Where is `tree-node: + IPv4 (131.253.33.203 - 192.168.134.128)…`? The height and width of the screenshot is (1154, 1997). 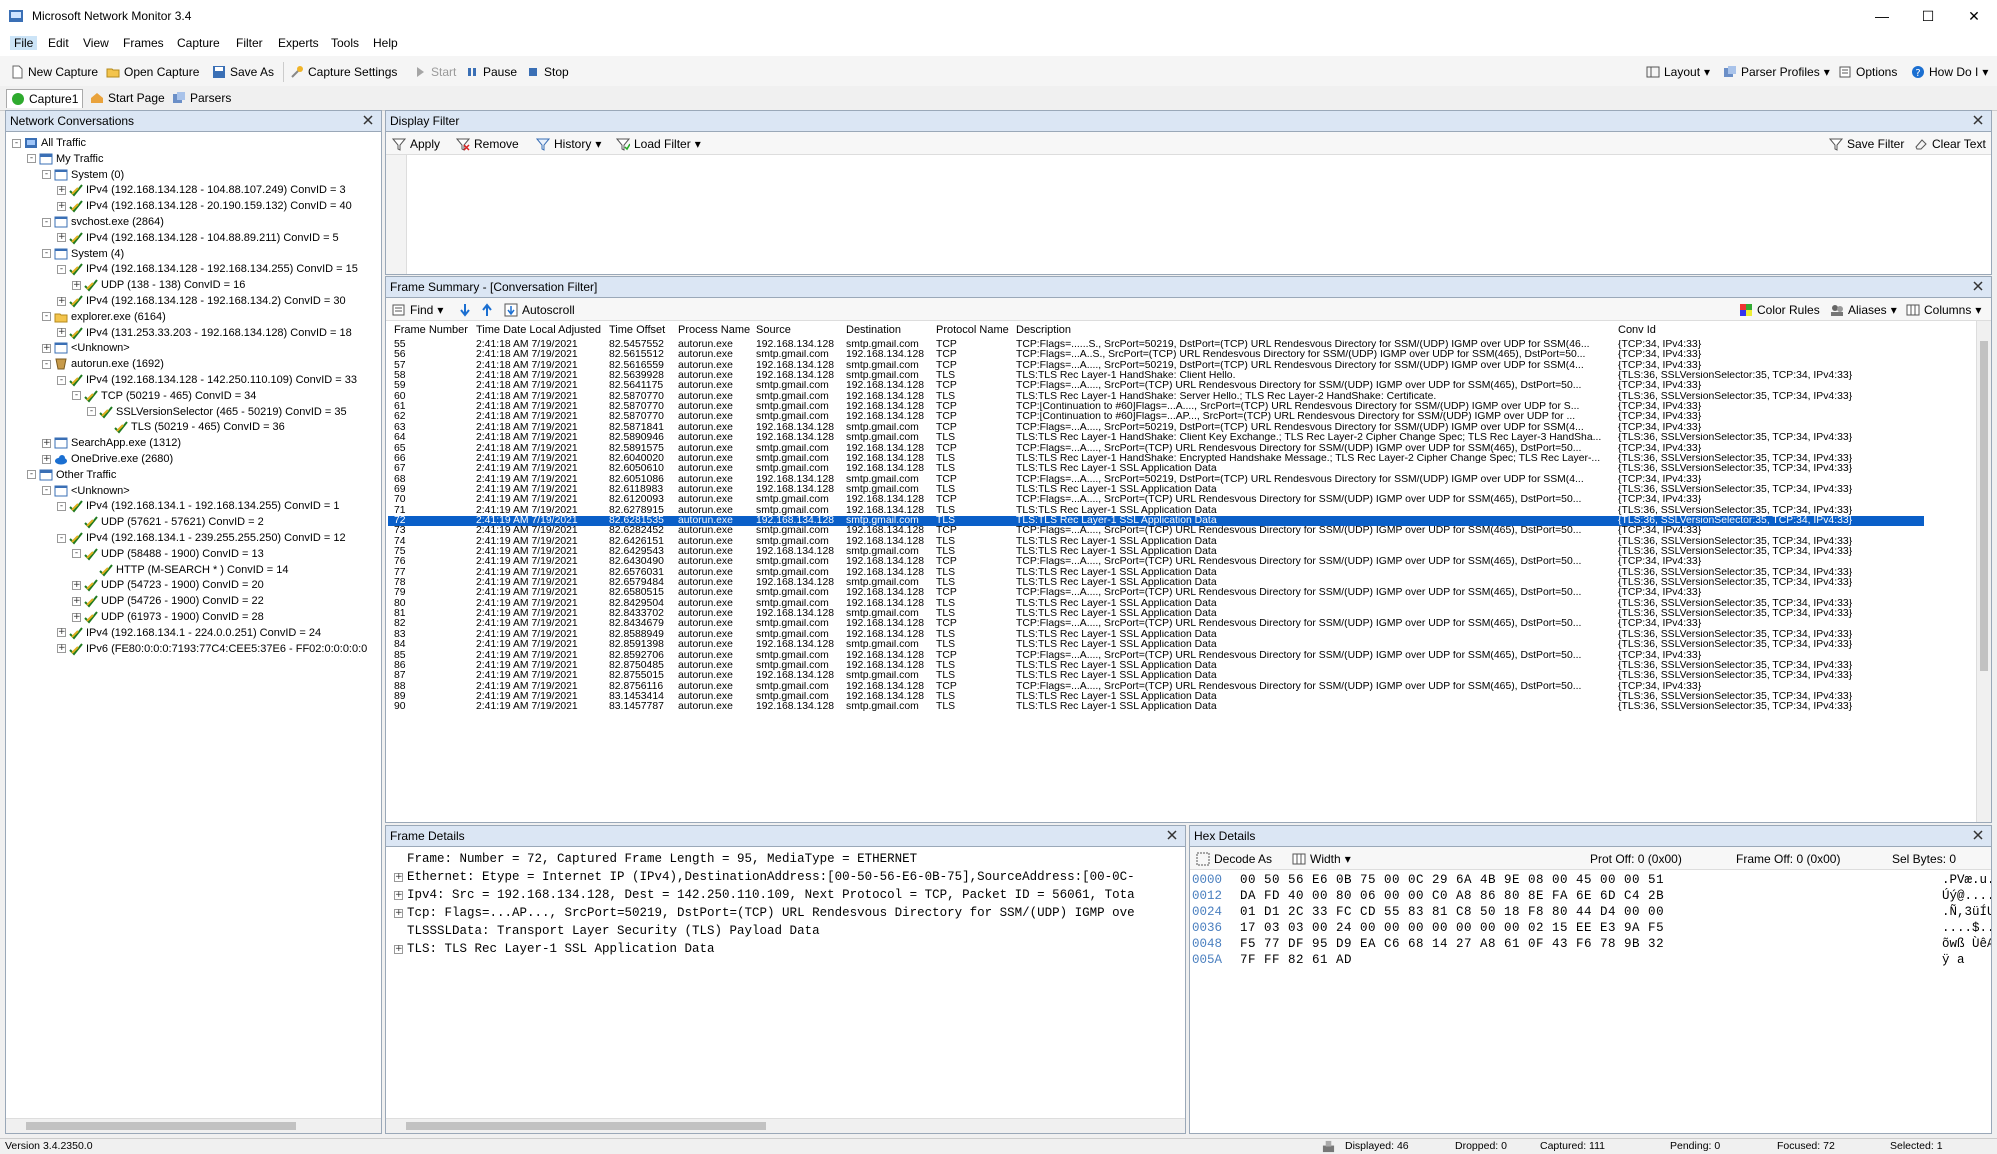
tree-node: + IPv4 (131.253.33.203 - 192.168.134.128)… is located at coordinates (204, 333).